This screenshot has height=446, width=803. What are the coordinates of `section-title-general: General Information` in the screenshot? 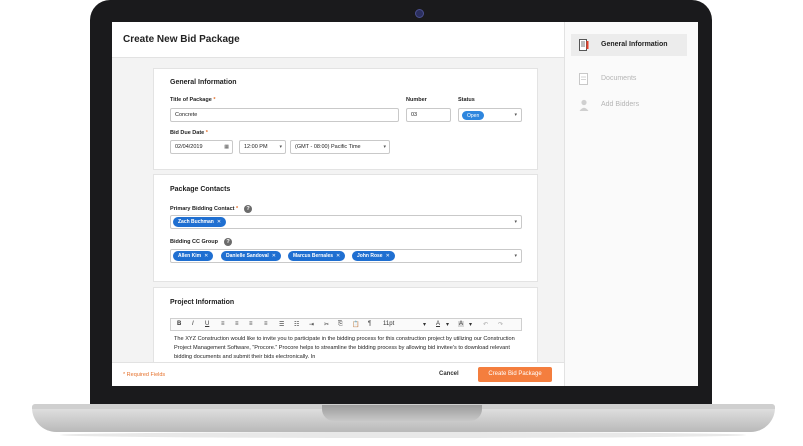 It's located at (203, 82).